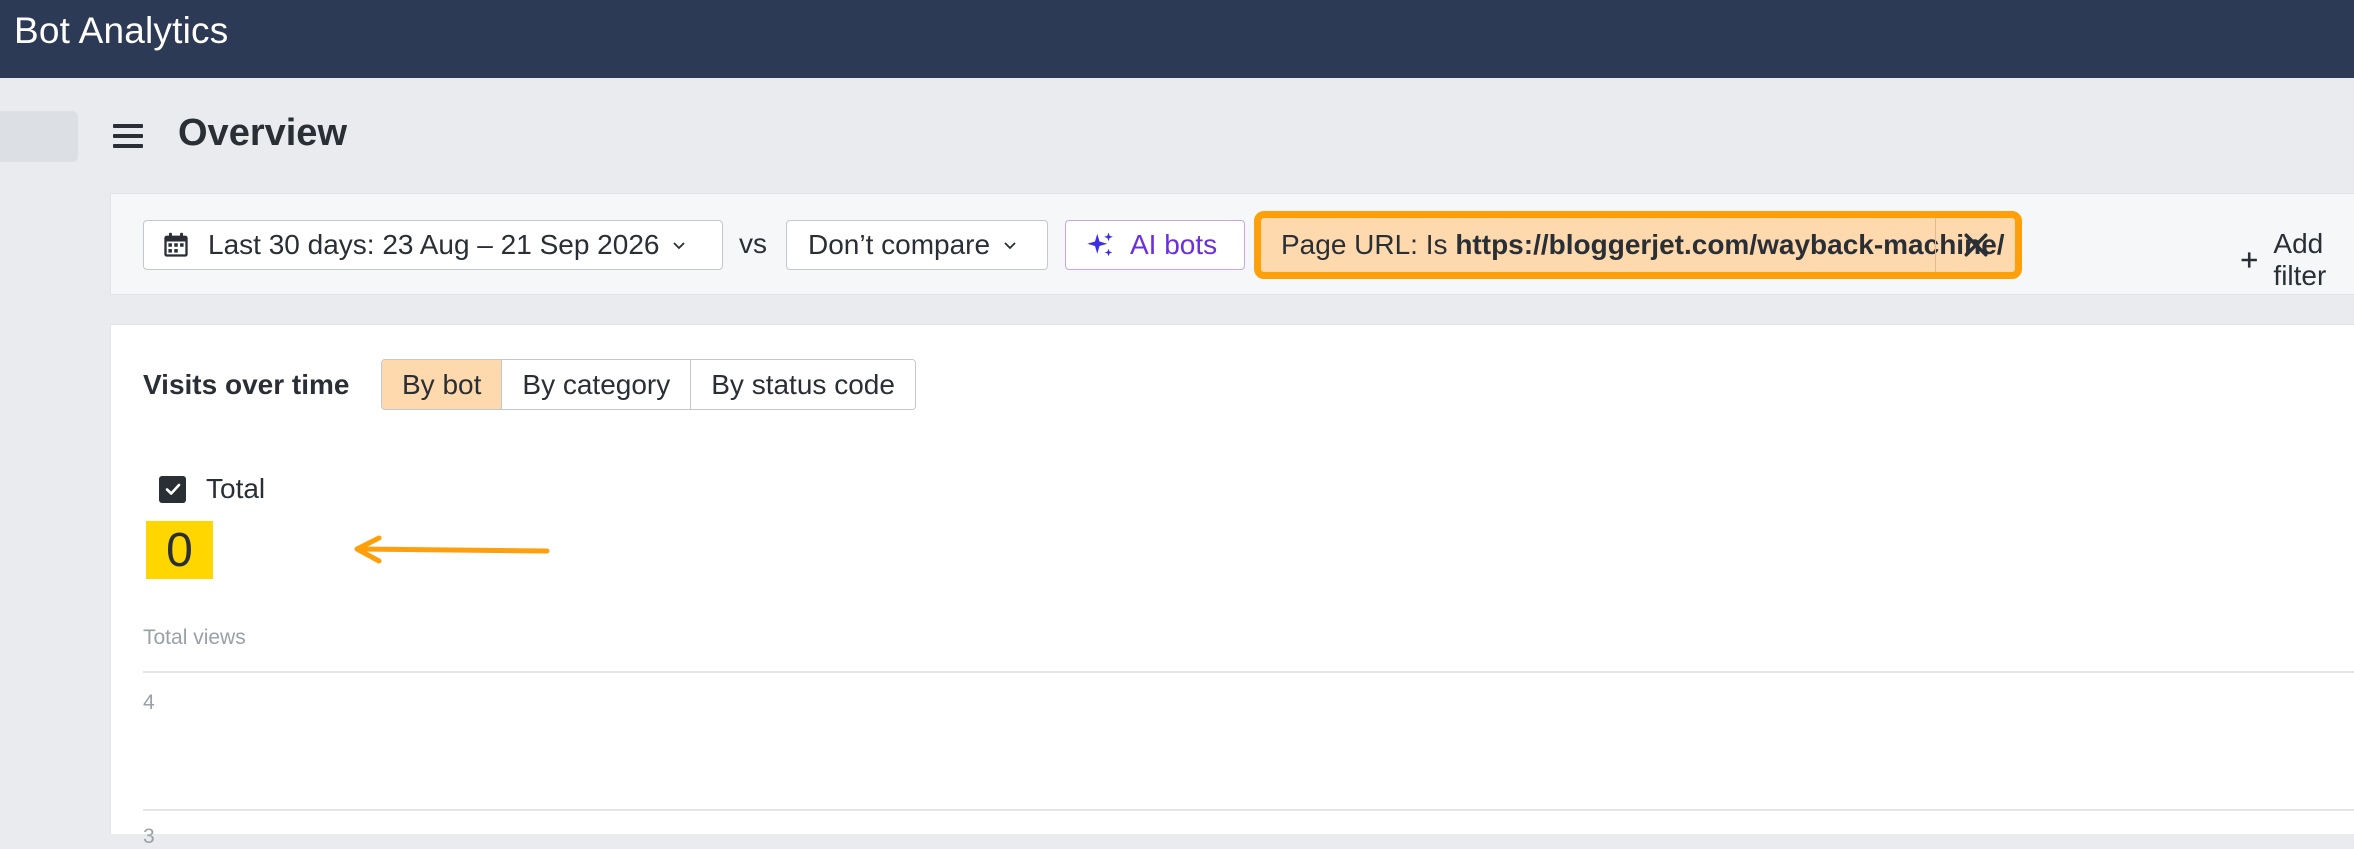  What do you see at coordinates (1100, 244) in the screenshot?
I see `sparkle-icon` at bounding box center [1100, 244].